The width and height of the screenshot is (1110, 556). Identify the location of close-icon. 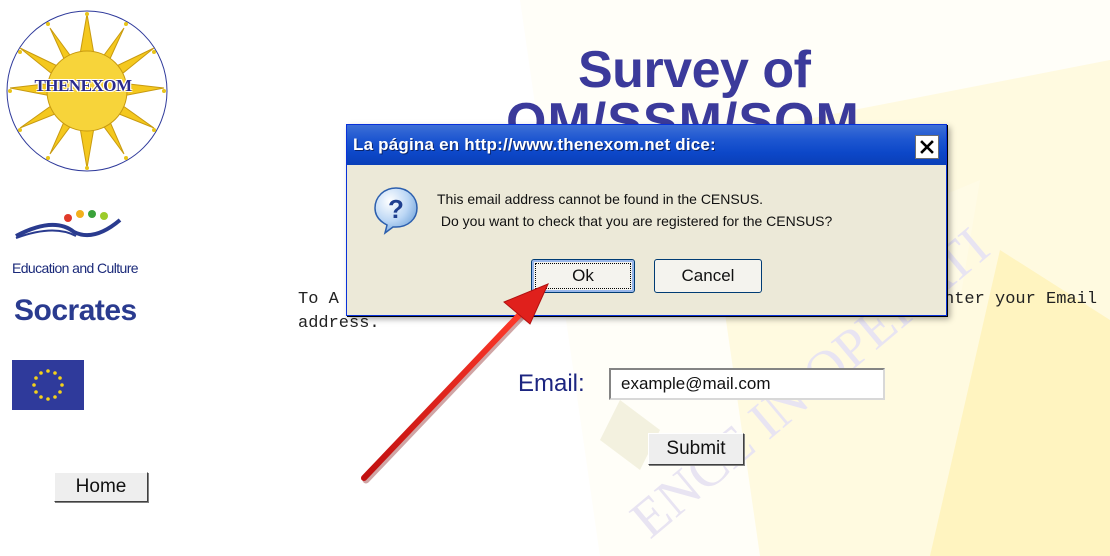
(927, 147).